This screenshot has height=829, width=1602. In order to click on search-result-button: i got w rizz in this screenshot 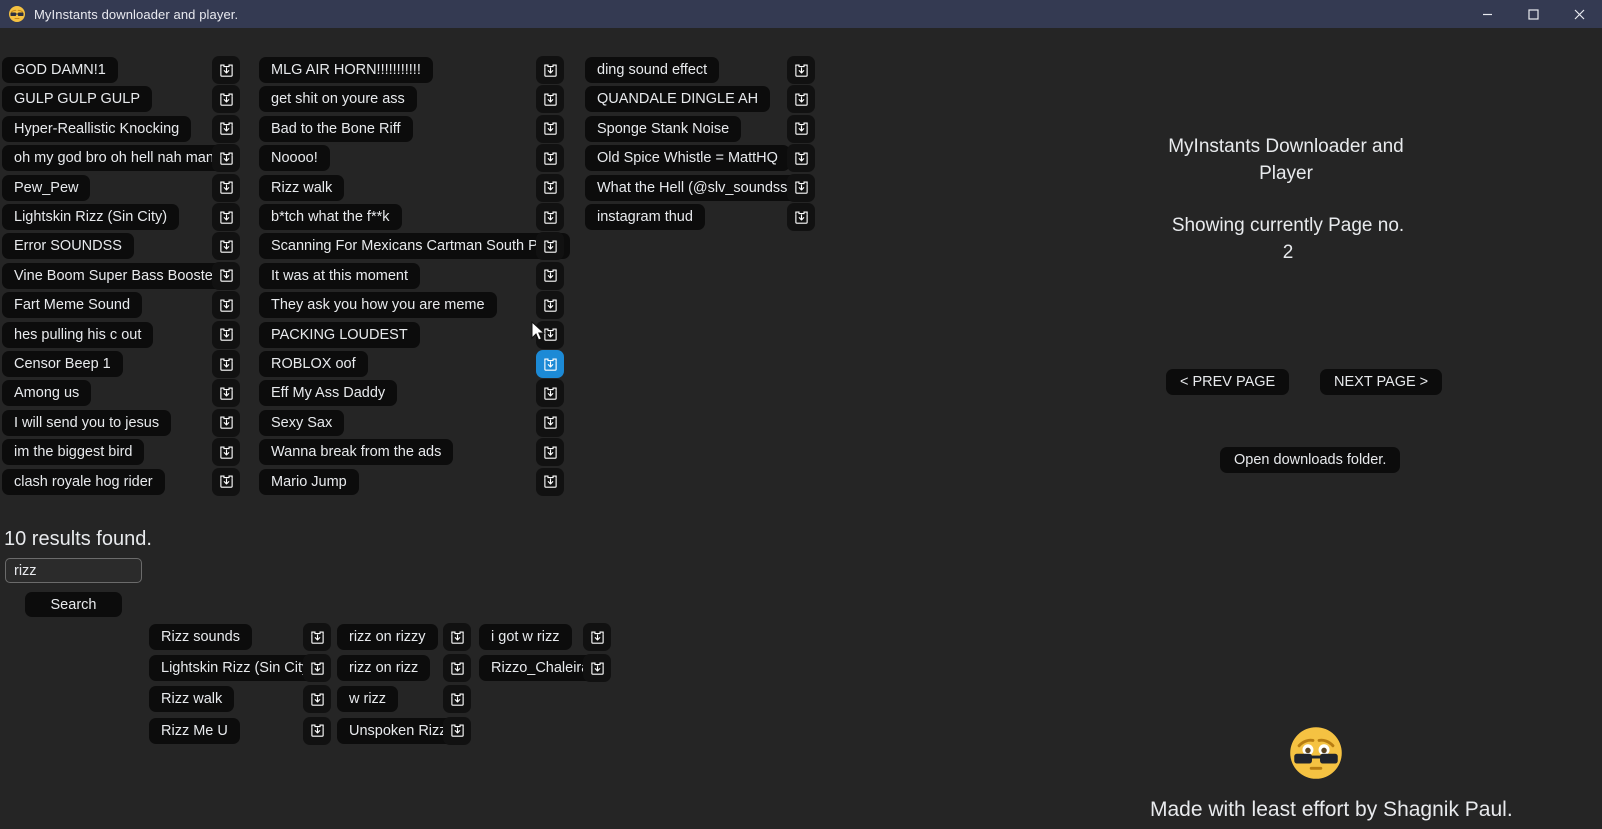, I will do `click(525, 637)`.